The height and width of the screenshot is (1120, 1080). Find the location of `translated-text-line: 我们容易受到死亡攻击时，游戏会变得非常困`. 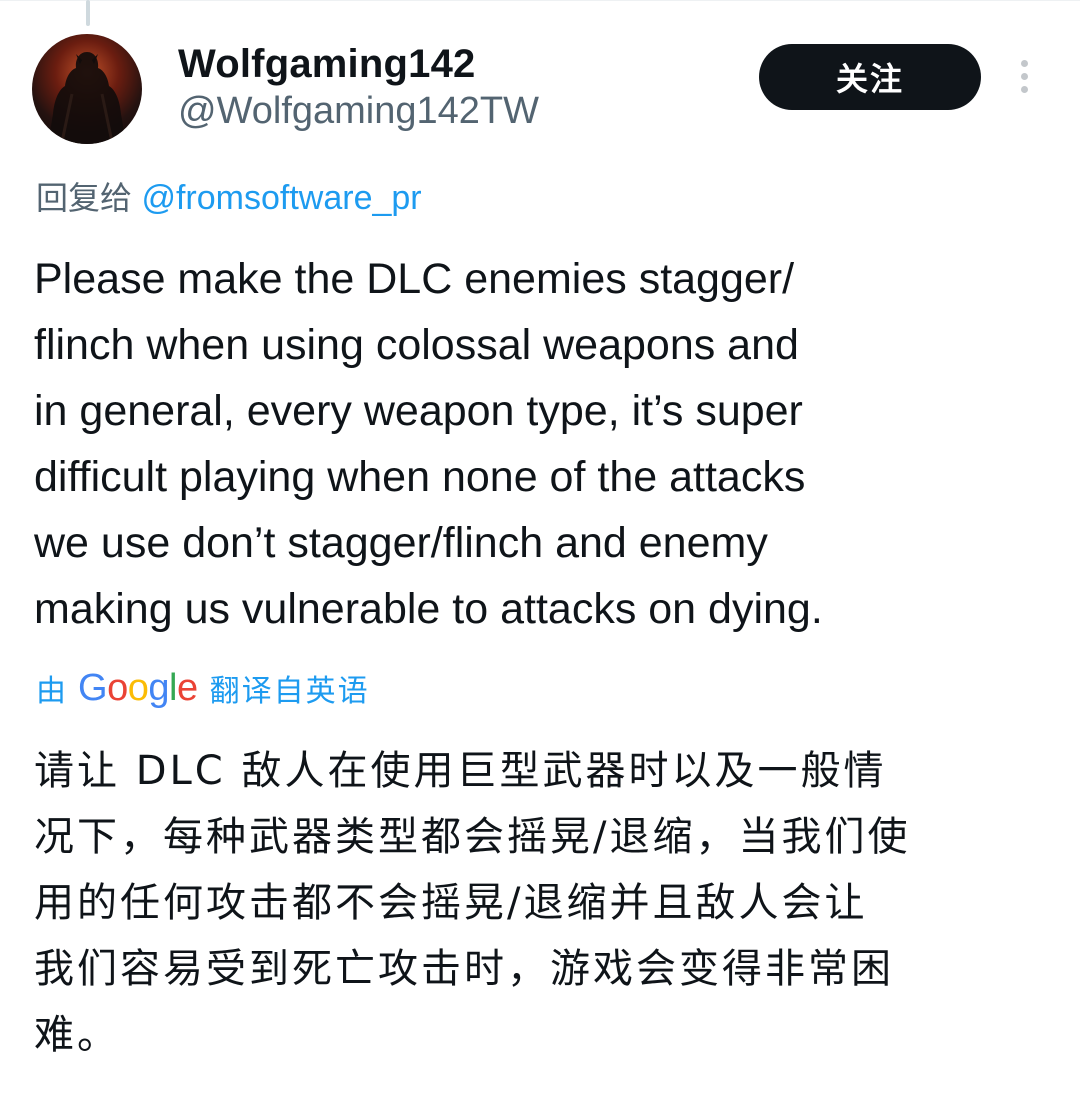

translated-text-line: 我们容易受到死亡攻击时，游戏会变得非常困 is located at coordinates (464, 969).